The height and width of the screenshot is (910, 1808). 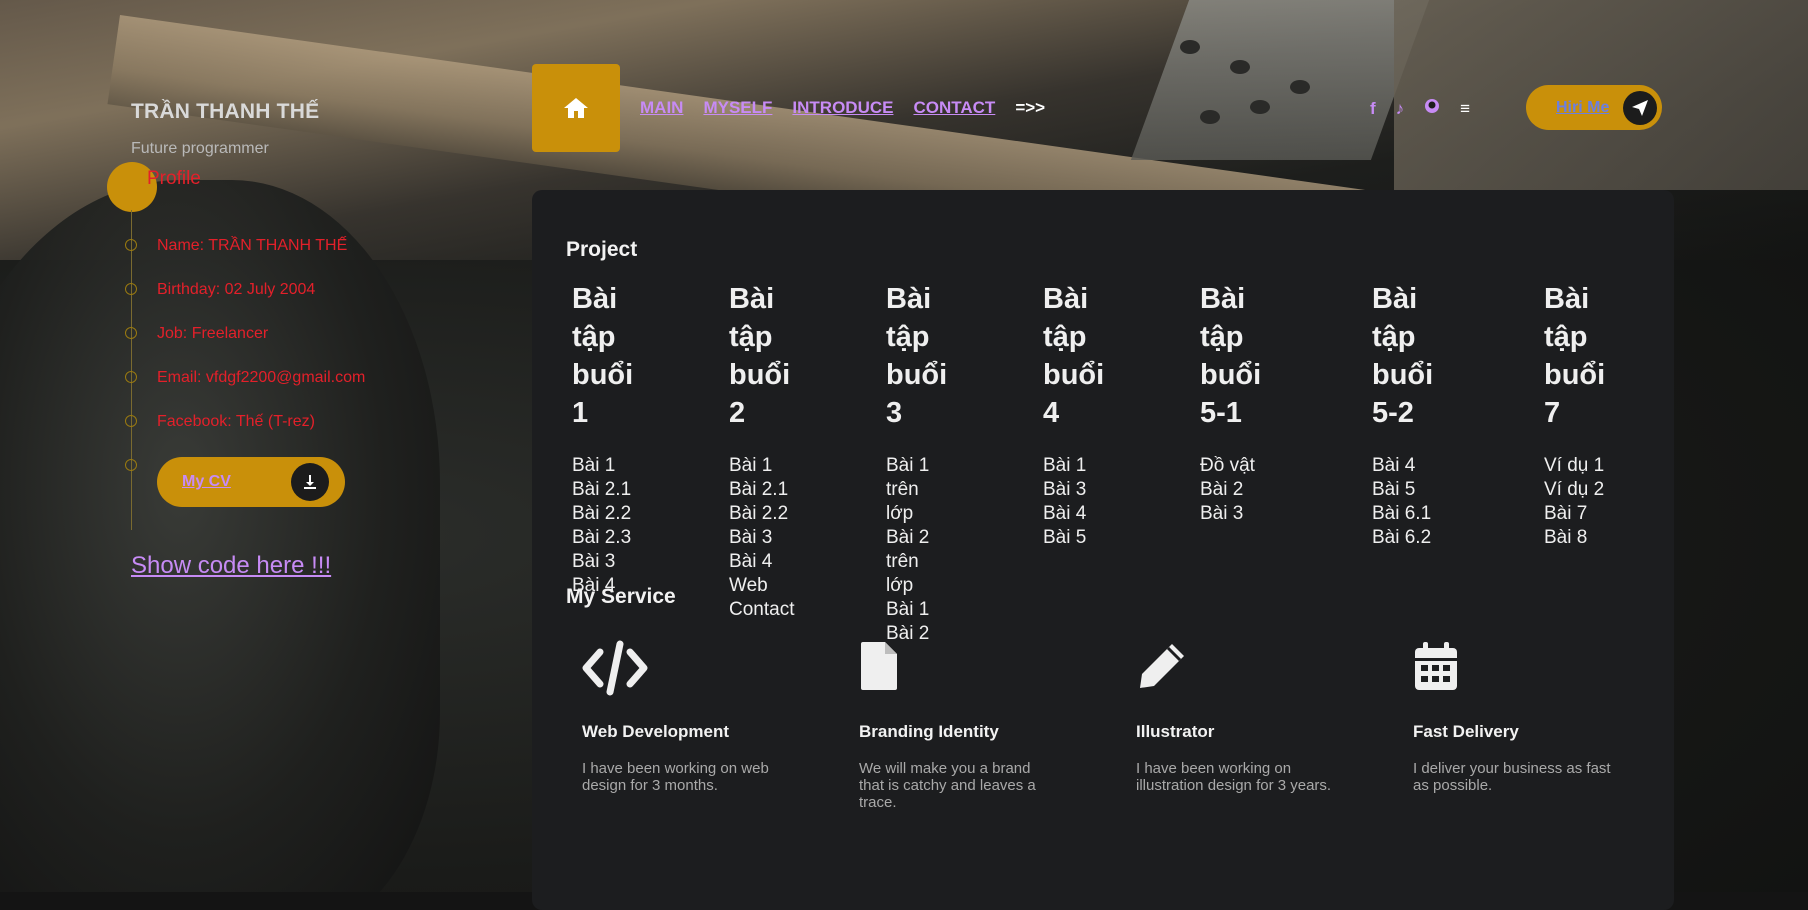 What do you see at coordinates (1465, 109) in the screenshot?
I see `menu-icon: ≡` at bounding box center [1465, 109].